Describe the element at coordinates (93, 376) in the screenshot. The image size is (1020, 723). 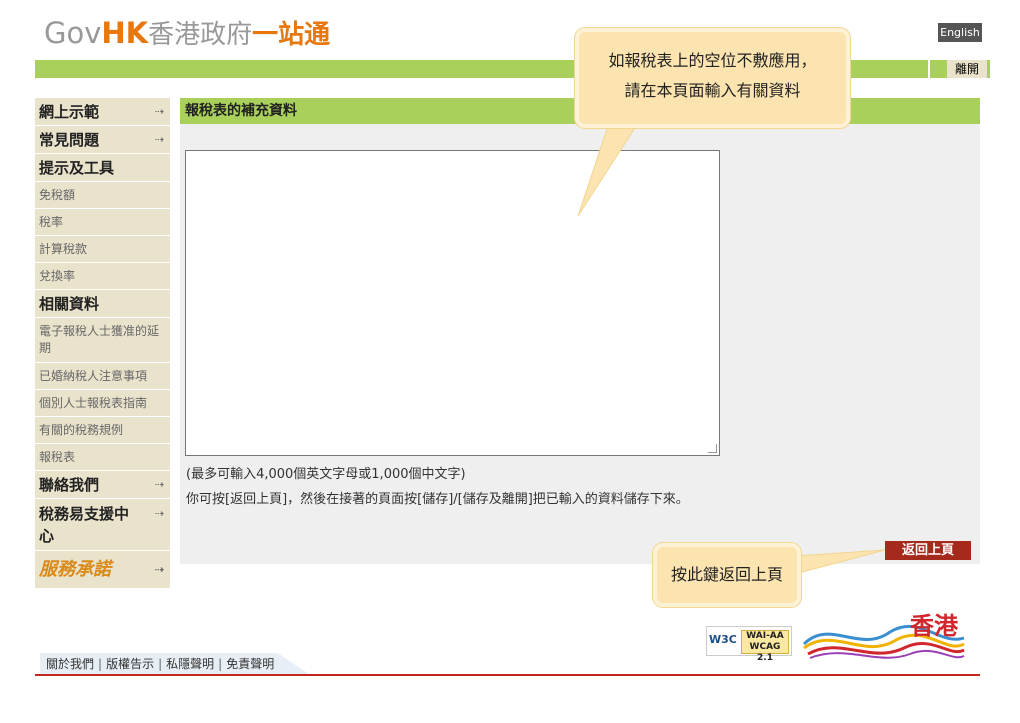
I see `sidebar-item-label: 已婚納稅人注意事項` at that location.